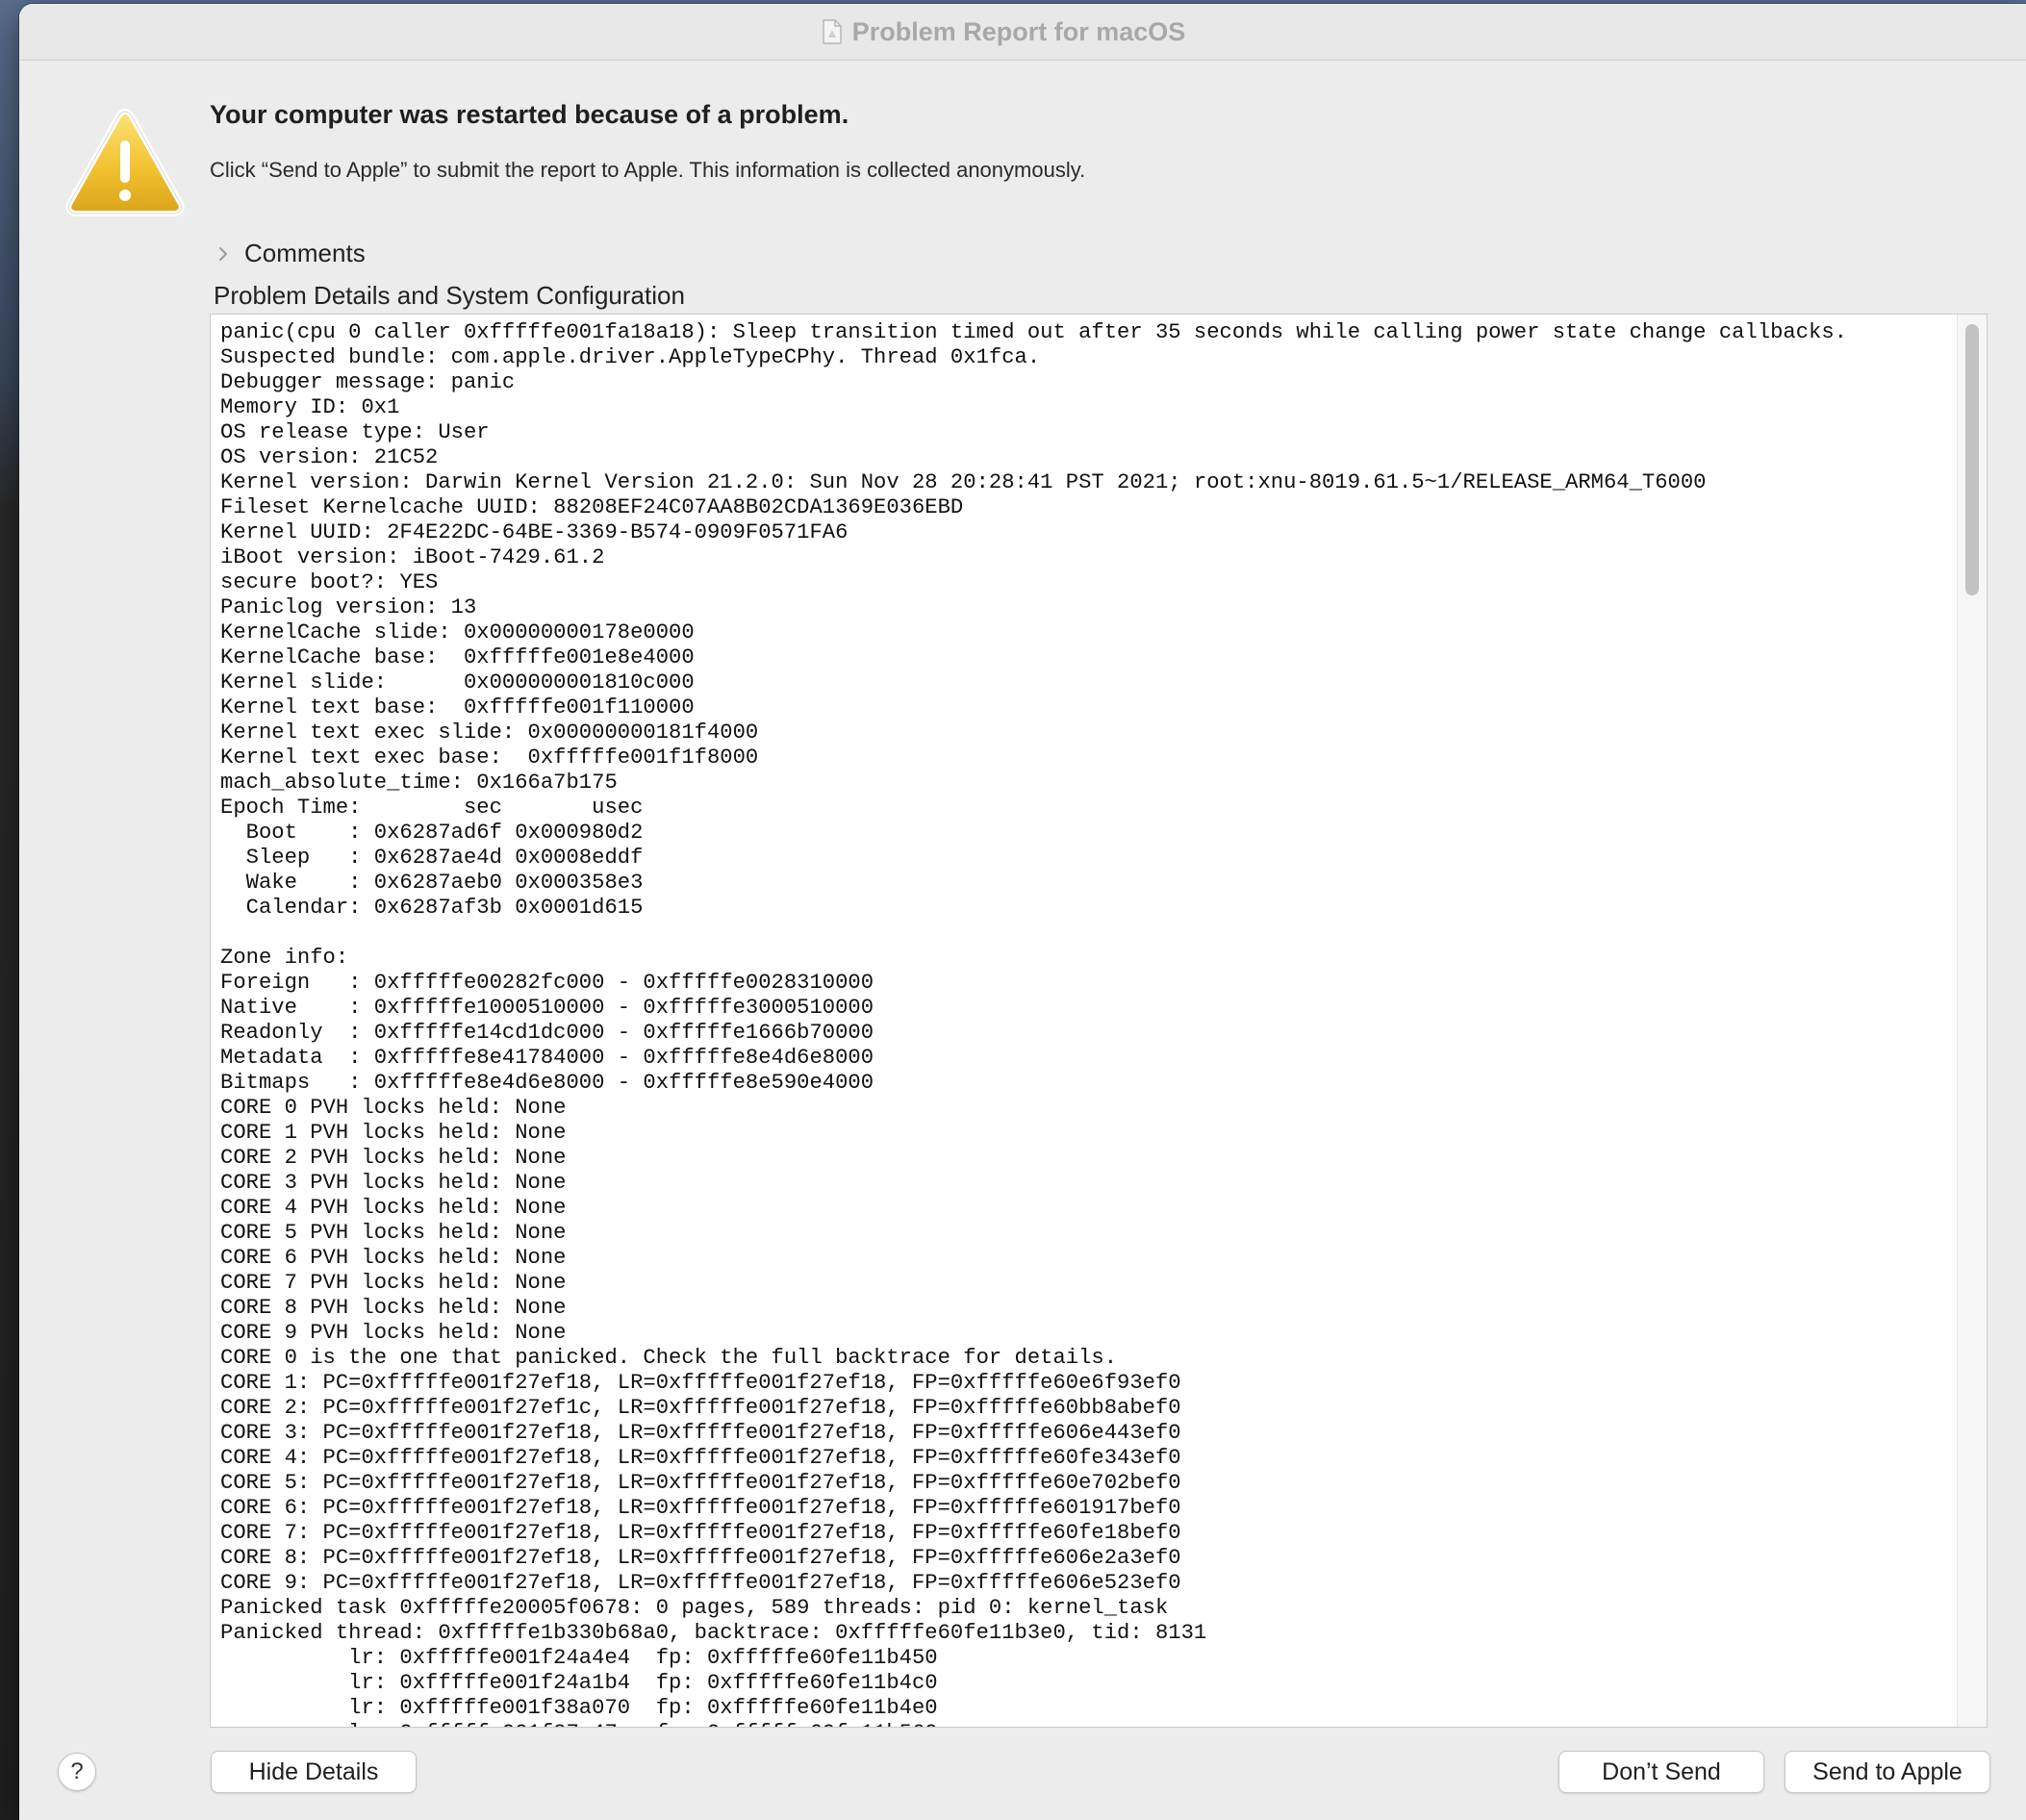  What do you see at coordinates (432, 808) in the screenshot?
I see `log-line: Epoch Time: sec usec` at bounding box center [432, 808].